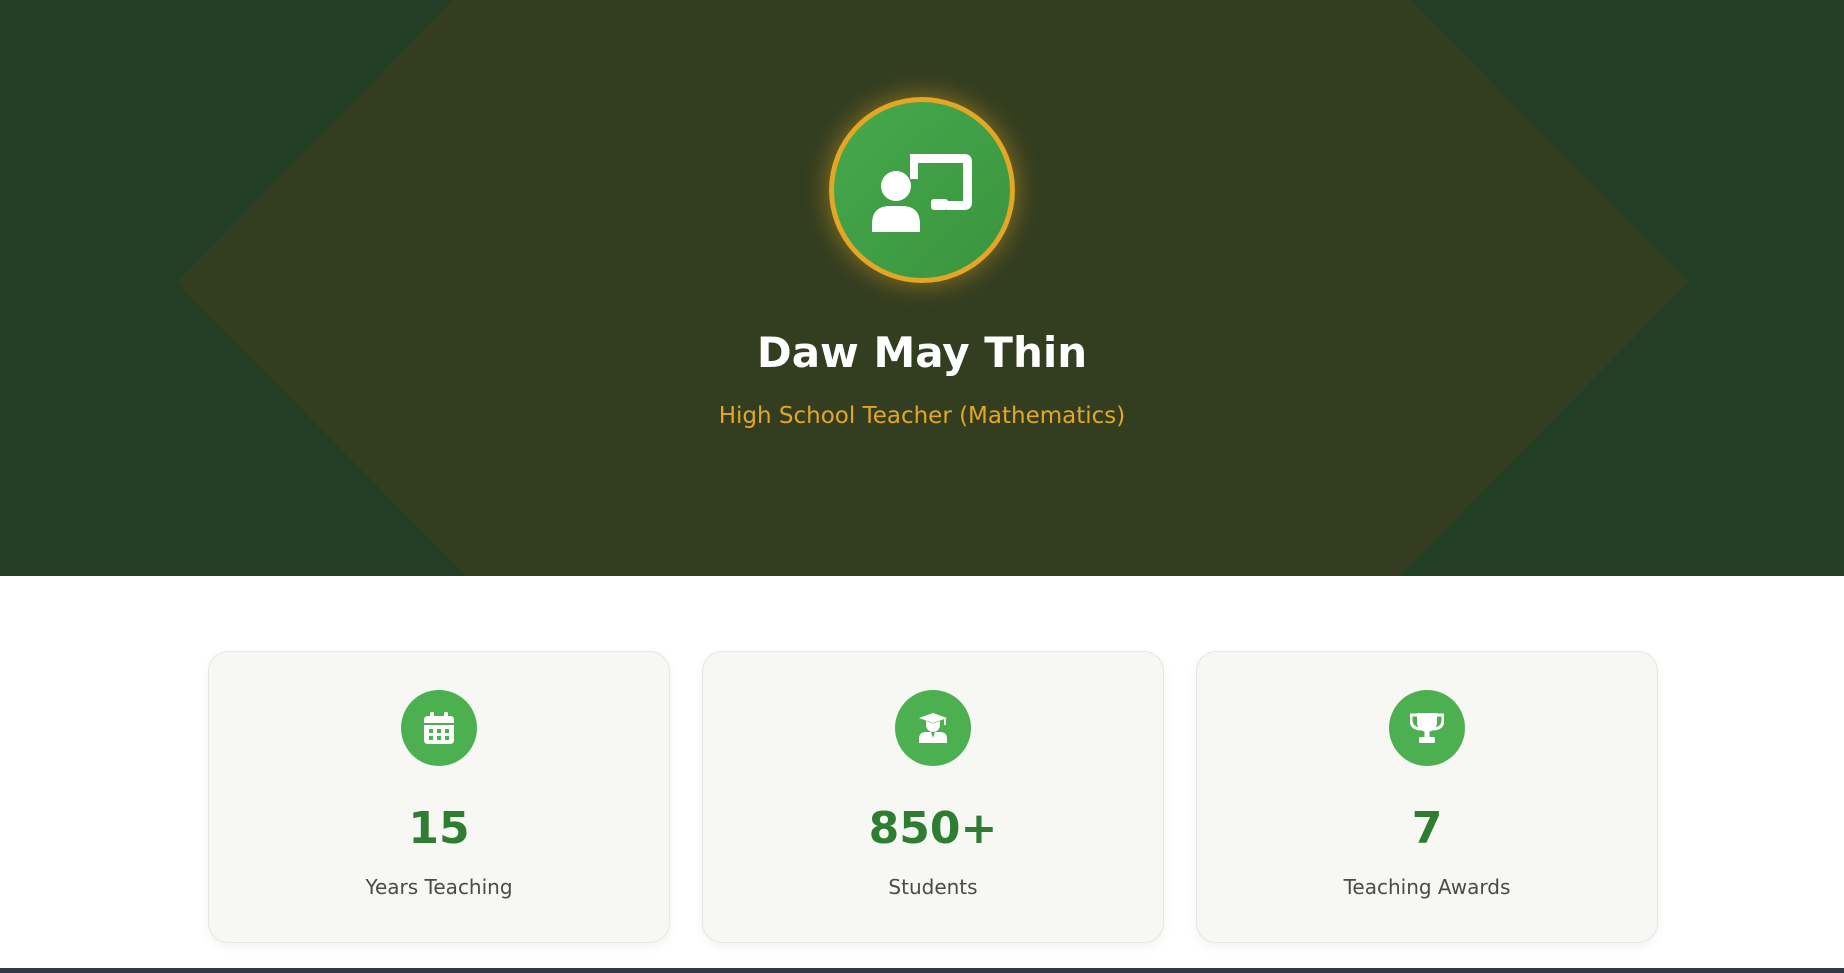 Image resolution: width=1844 pixels, height=973 pixels. What do you see at coordinates (933, 828) in the screenshot?
I see `stat-value: 850+` at bounding box center [933, 828].